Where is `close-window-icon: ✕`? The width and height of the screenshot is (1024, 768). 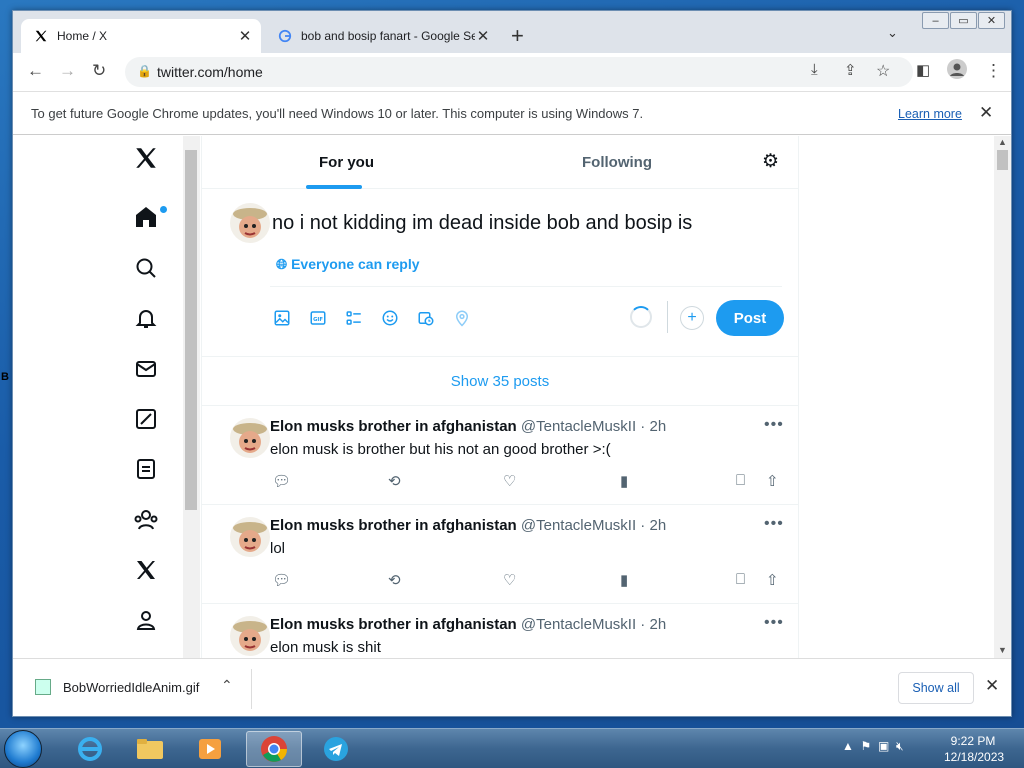
close-window-icon: ✕ is located at coordinates (991, 20).